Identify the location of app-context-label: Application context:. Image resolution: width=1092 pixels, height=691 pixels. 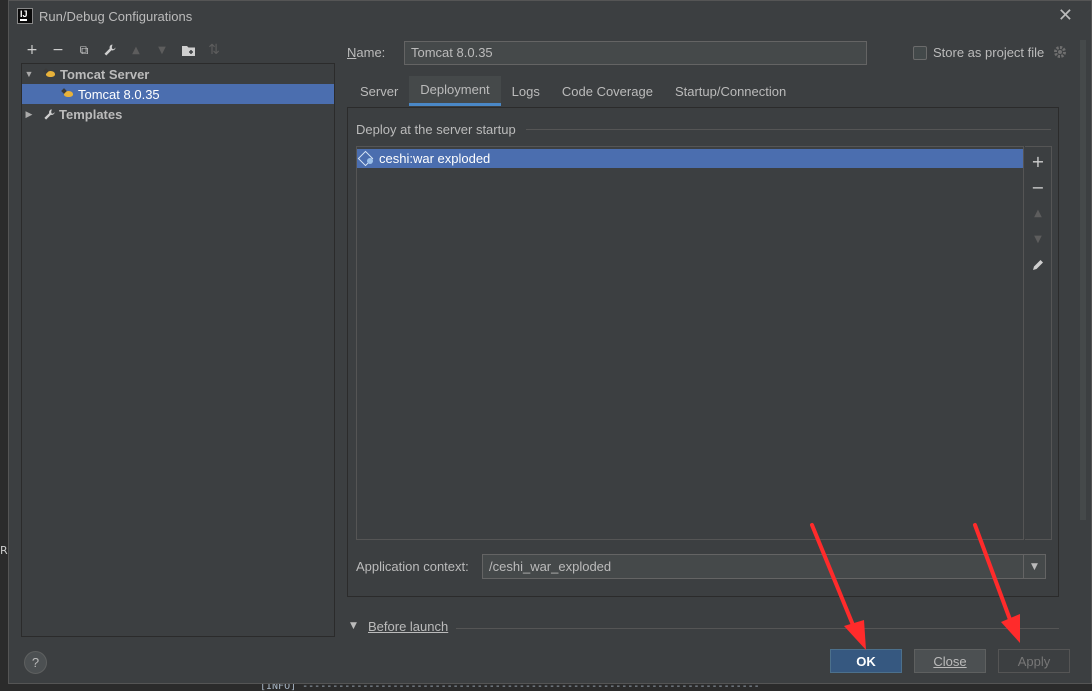
(412, 566).